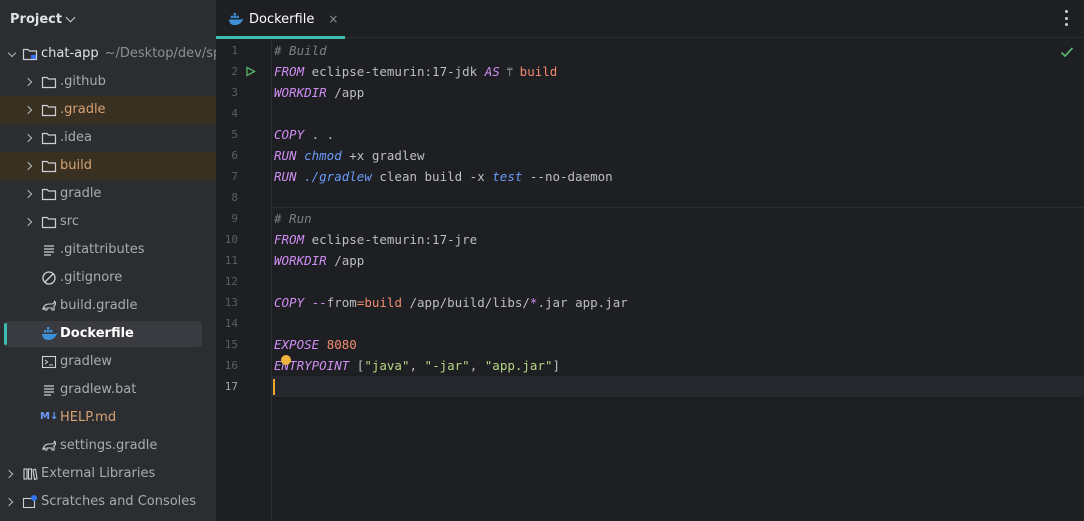  I want to click on line-number: 11, so click(231, 260).